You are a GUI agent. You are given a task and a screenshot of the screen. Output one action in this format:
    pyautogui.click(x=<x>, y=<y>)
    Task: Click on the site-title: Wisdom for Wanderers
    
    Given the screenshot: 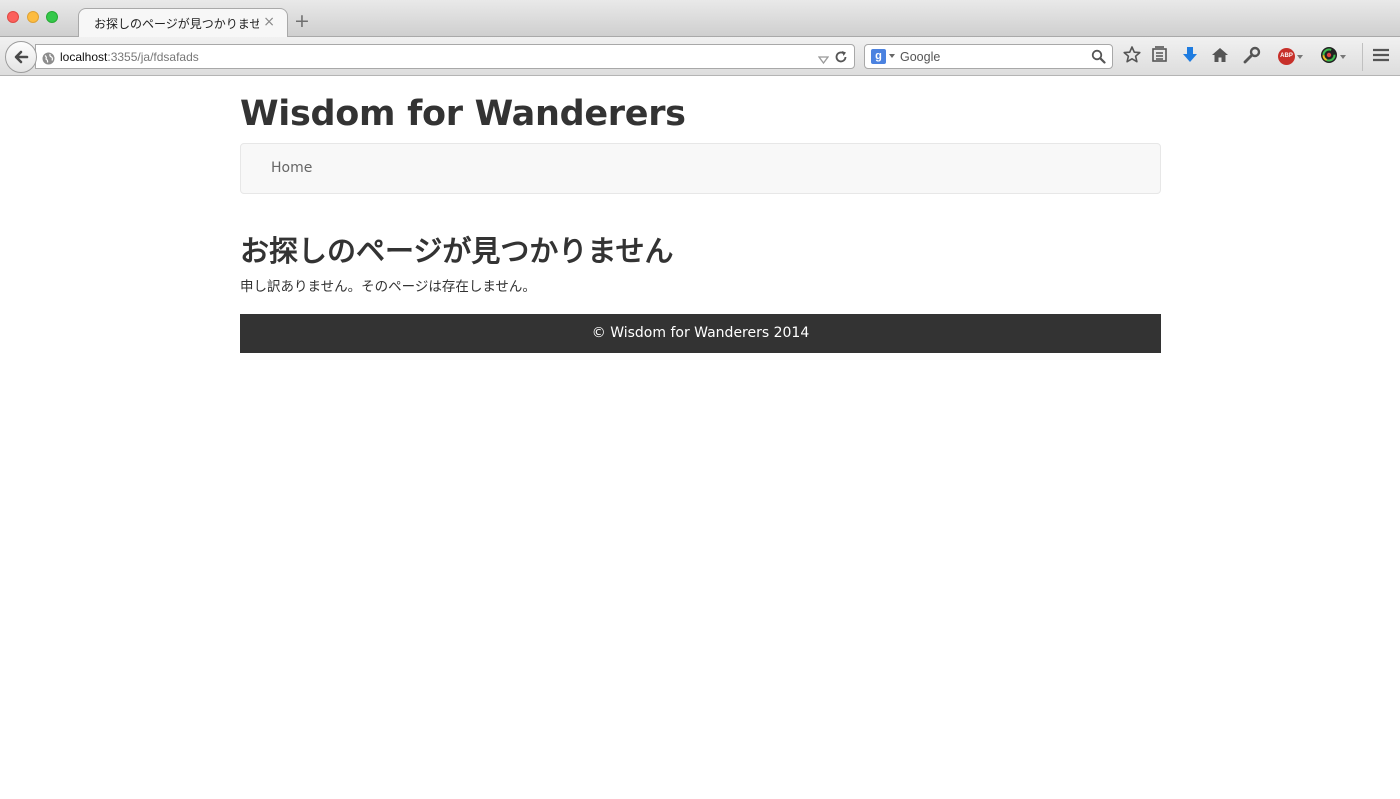 What is the action you would take?
    pyautogui.click(x=463, y=114)
    